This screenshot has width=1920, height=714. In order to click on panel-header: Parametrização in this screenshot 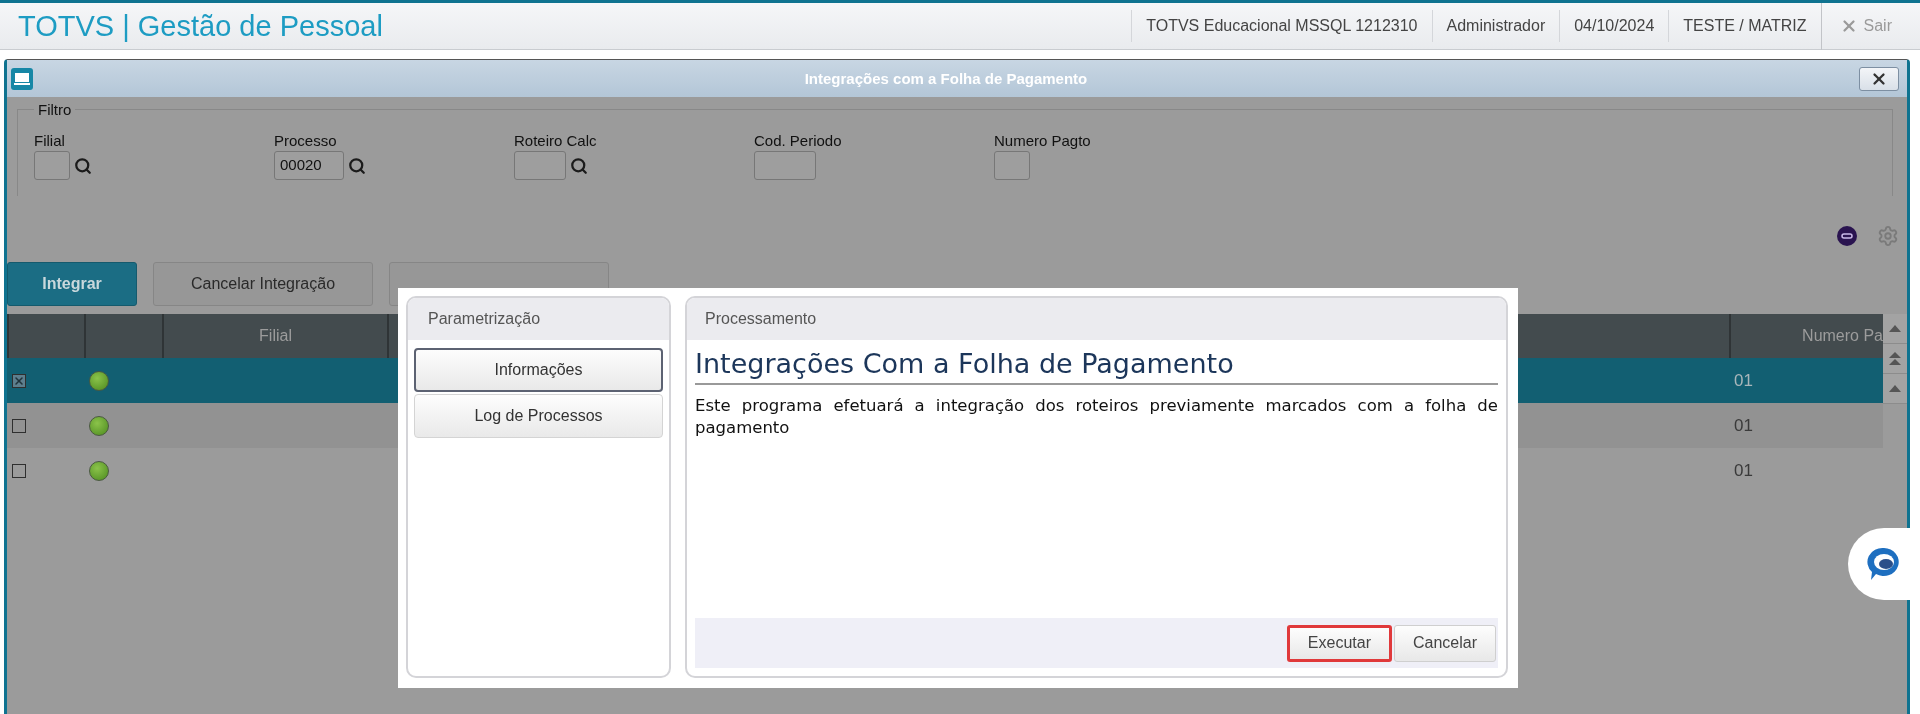, I will do `click(538, 319)`.